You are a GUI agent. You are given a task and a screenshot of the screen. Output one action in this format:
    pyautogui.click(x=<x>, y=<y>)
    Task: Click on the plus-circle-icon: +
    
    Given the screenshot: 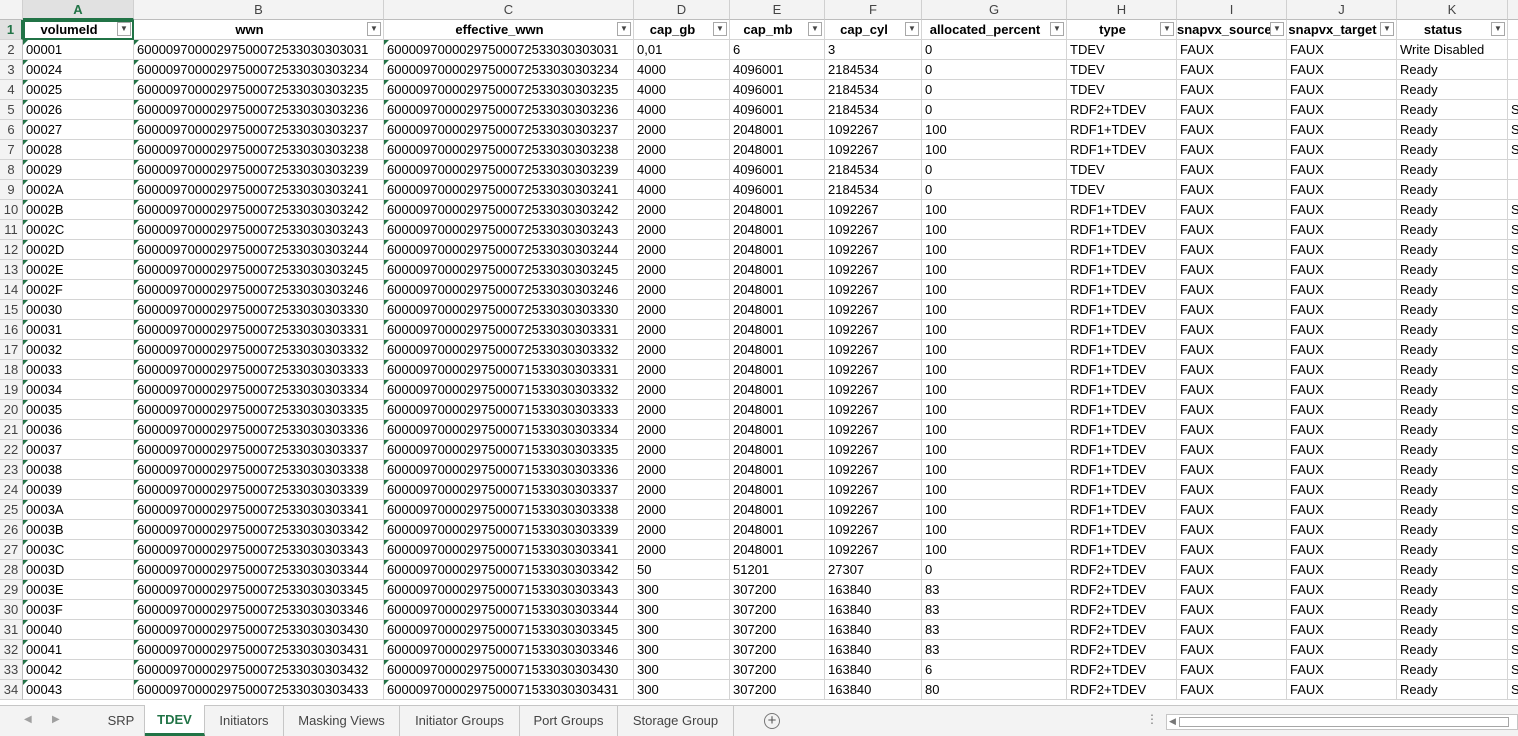 What is the action you would take?
    pyautogui.click(x=772, y=721)
    